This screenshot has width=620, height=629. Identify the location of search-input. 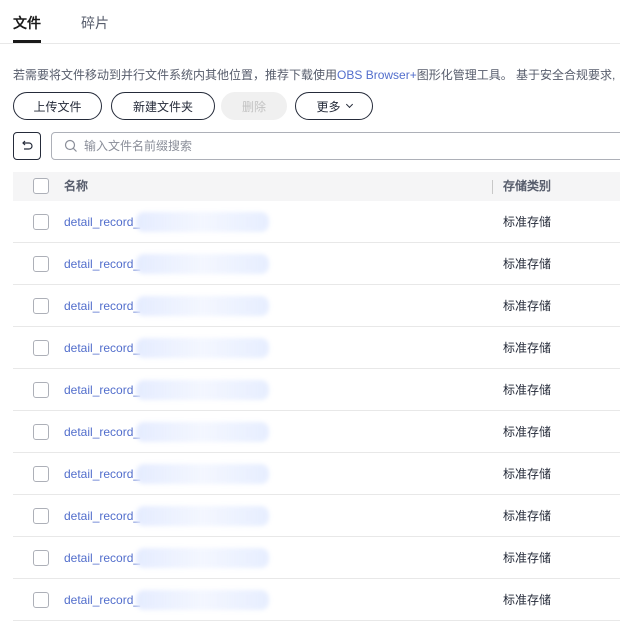
(284, 146).